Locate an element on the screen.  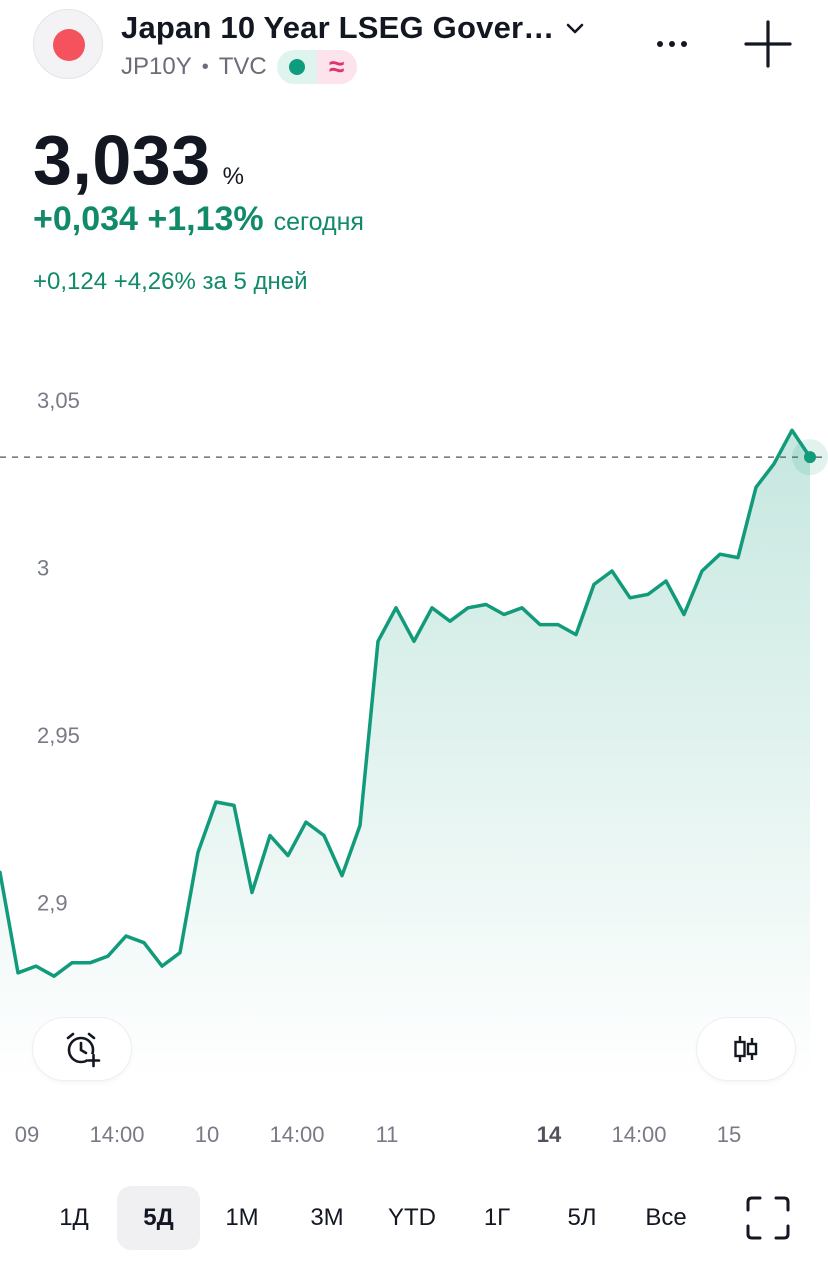
symbol-meta: JP10Y • TVC ≈ is located at coordinates (239, 67).